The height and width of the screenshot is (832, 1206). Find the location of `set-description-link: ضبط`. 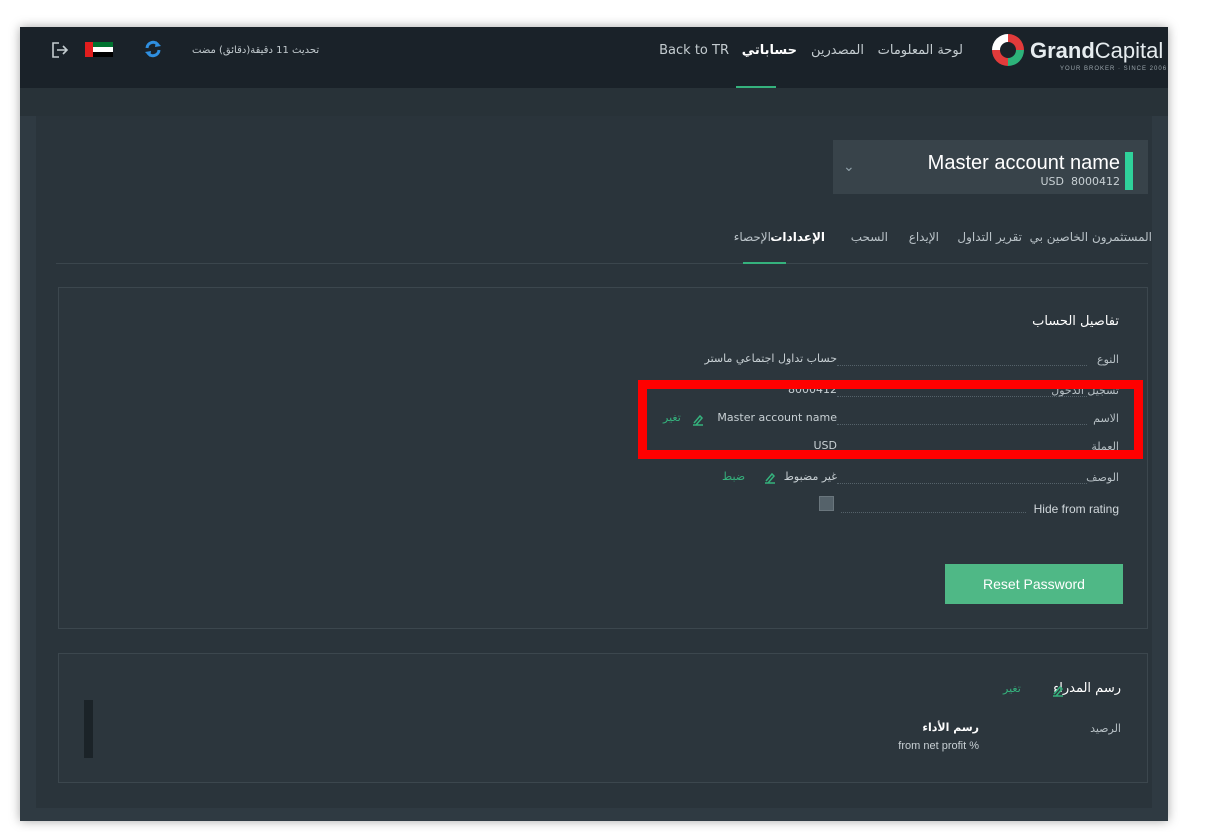

set-description-link: ضبط is located at coordinates (733, 476).